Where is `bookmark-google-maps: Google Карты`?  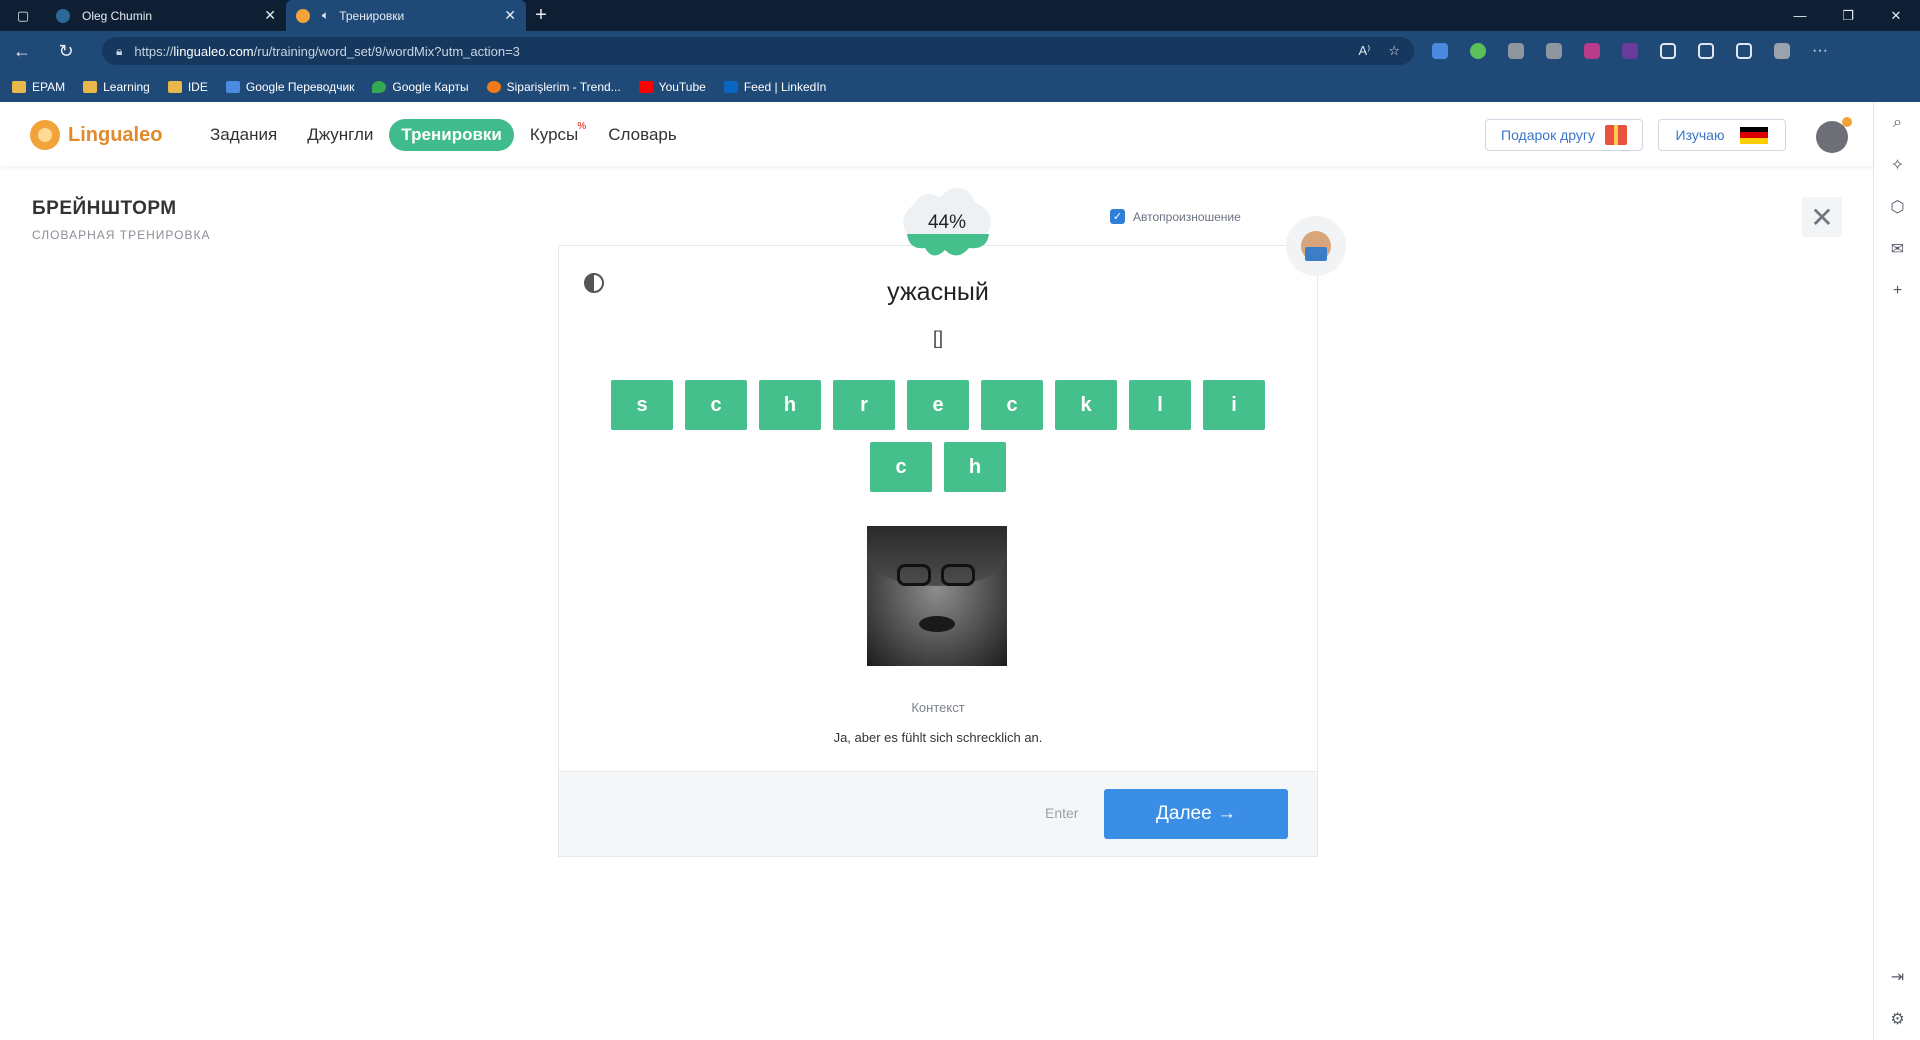
bookmark-google-maps: Google Карты is located at coordinates (420, 87).